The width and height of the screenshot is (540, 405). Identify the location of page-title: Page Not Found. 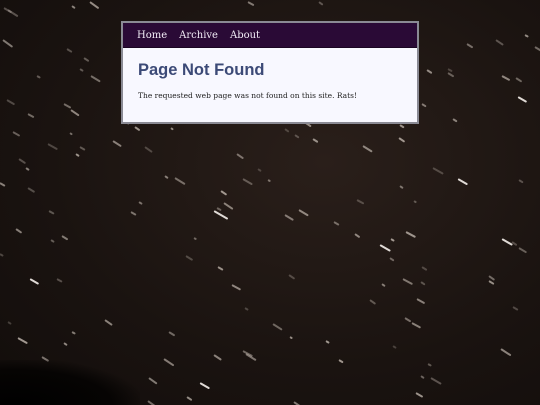
(201, 70).